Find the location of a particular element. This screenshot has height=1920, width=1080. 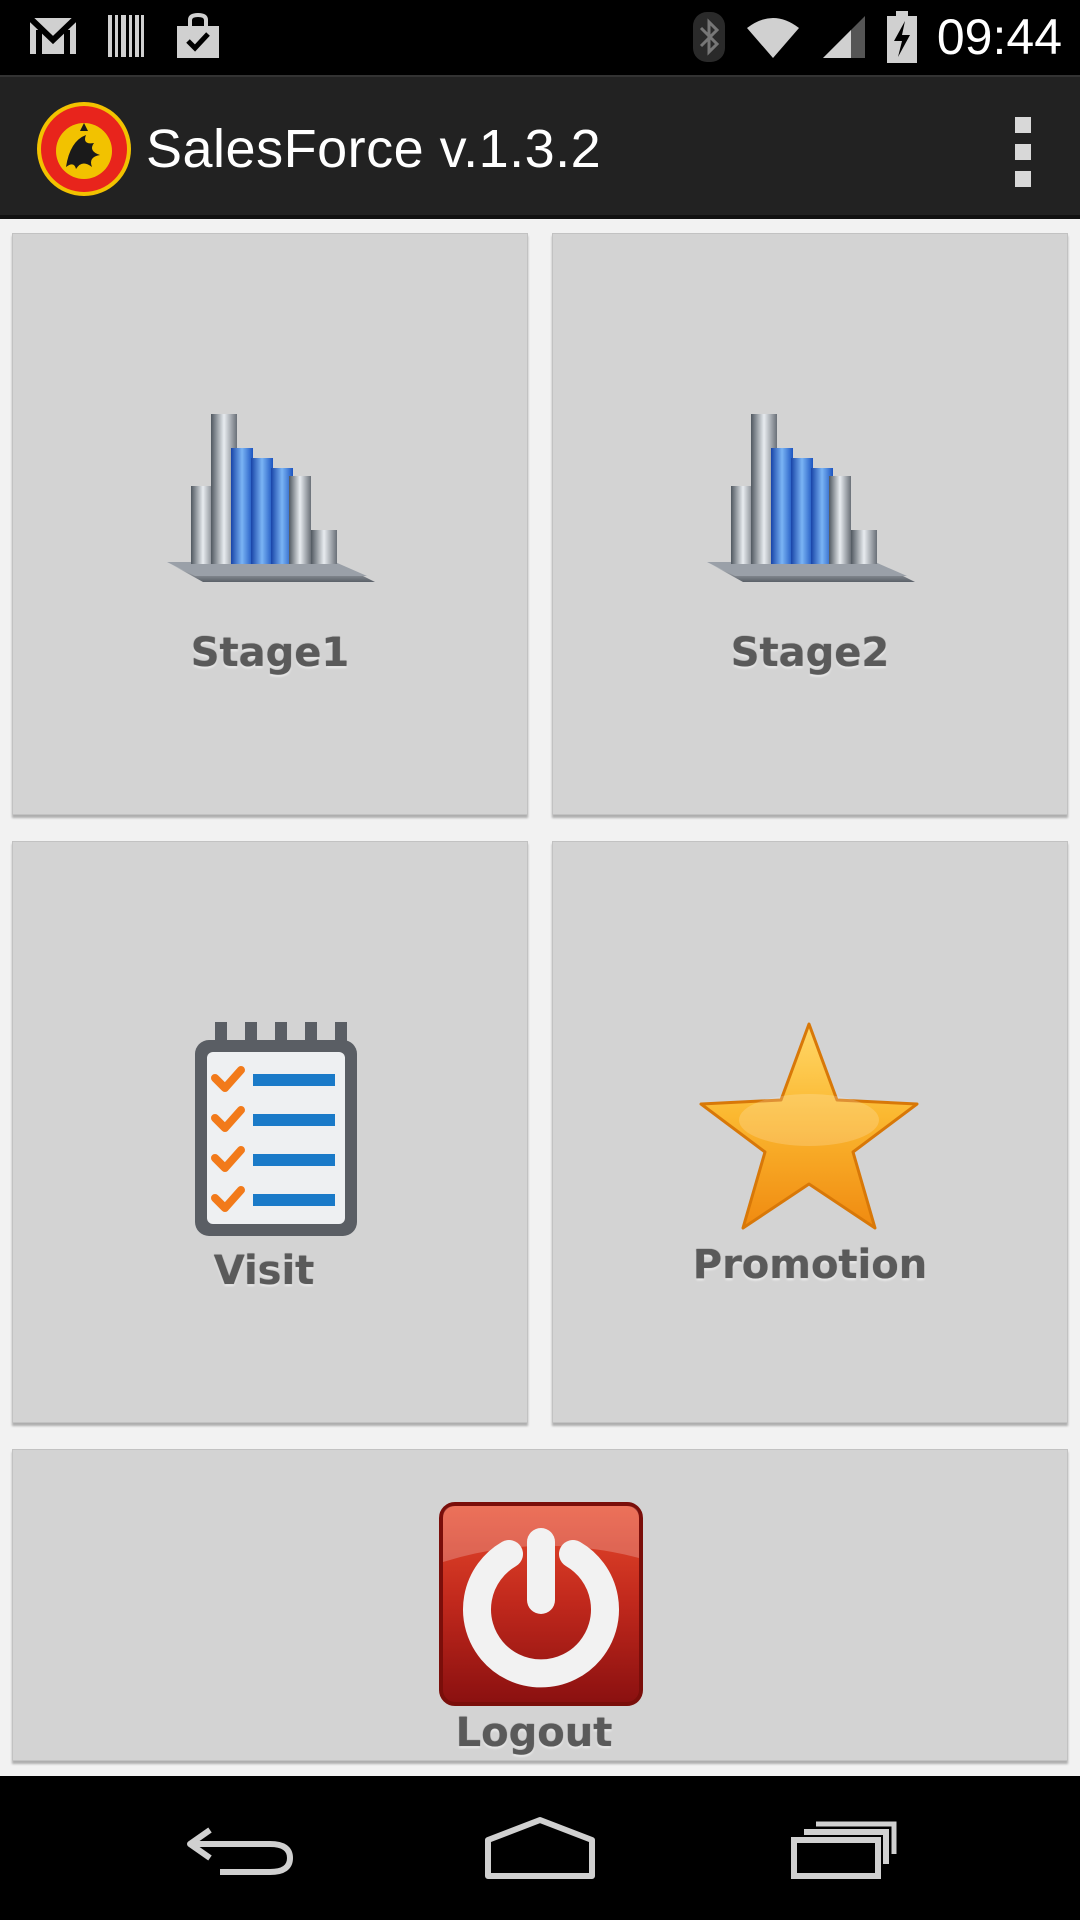

status-bar-notifications is located at coordinates (125, 36).